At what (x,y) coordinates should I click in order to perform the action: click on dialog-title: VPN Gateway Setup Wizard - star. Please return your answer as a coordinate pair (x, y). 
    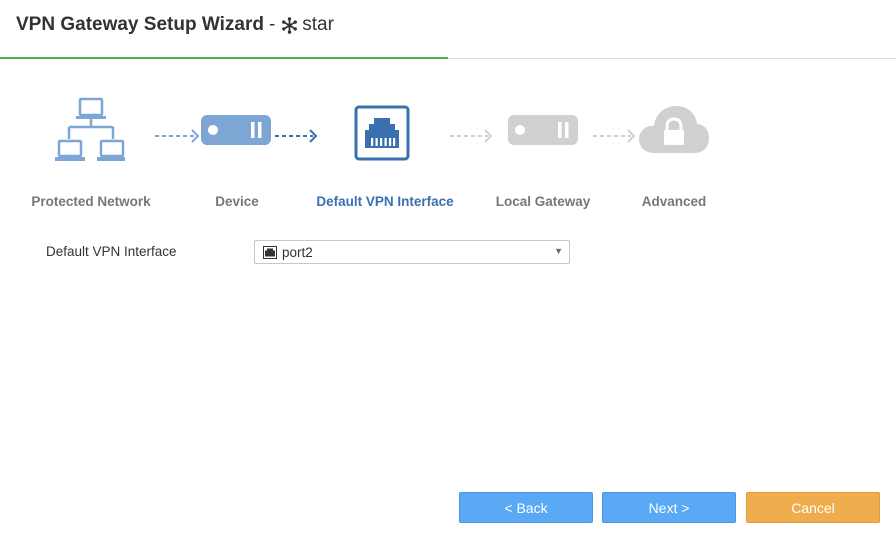
    Looking at the image, I should click on (175, 25).